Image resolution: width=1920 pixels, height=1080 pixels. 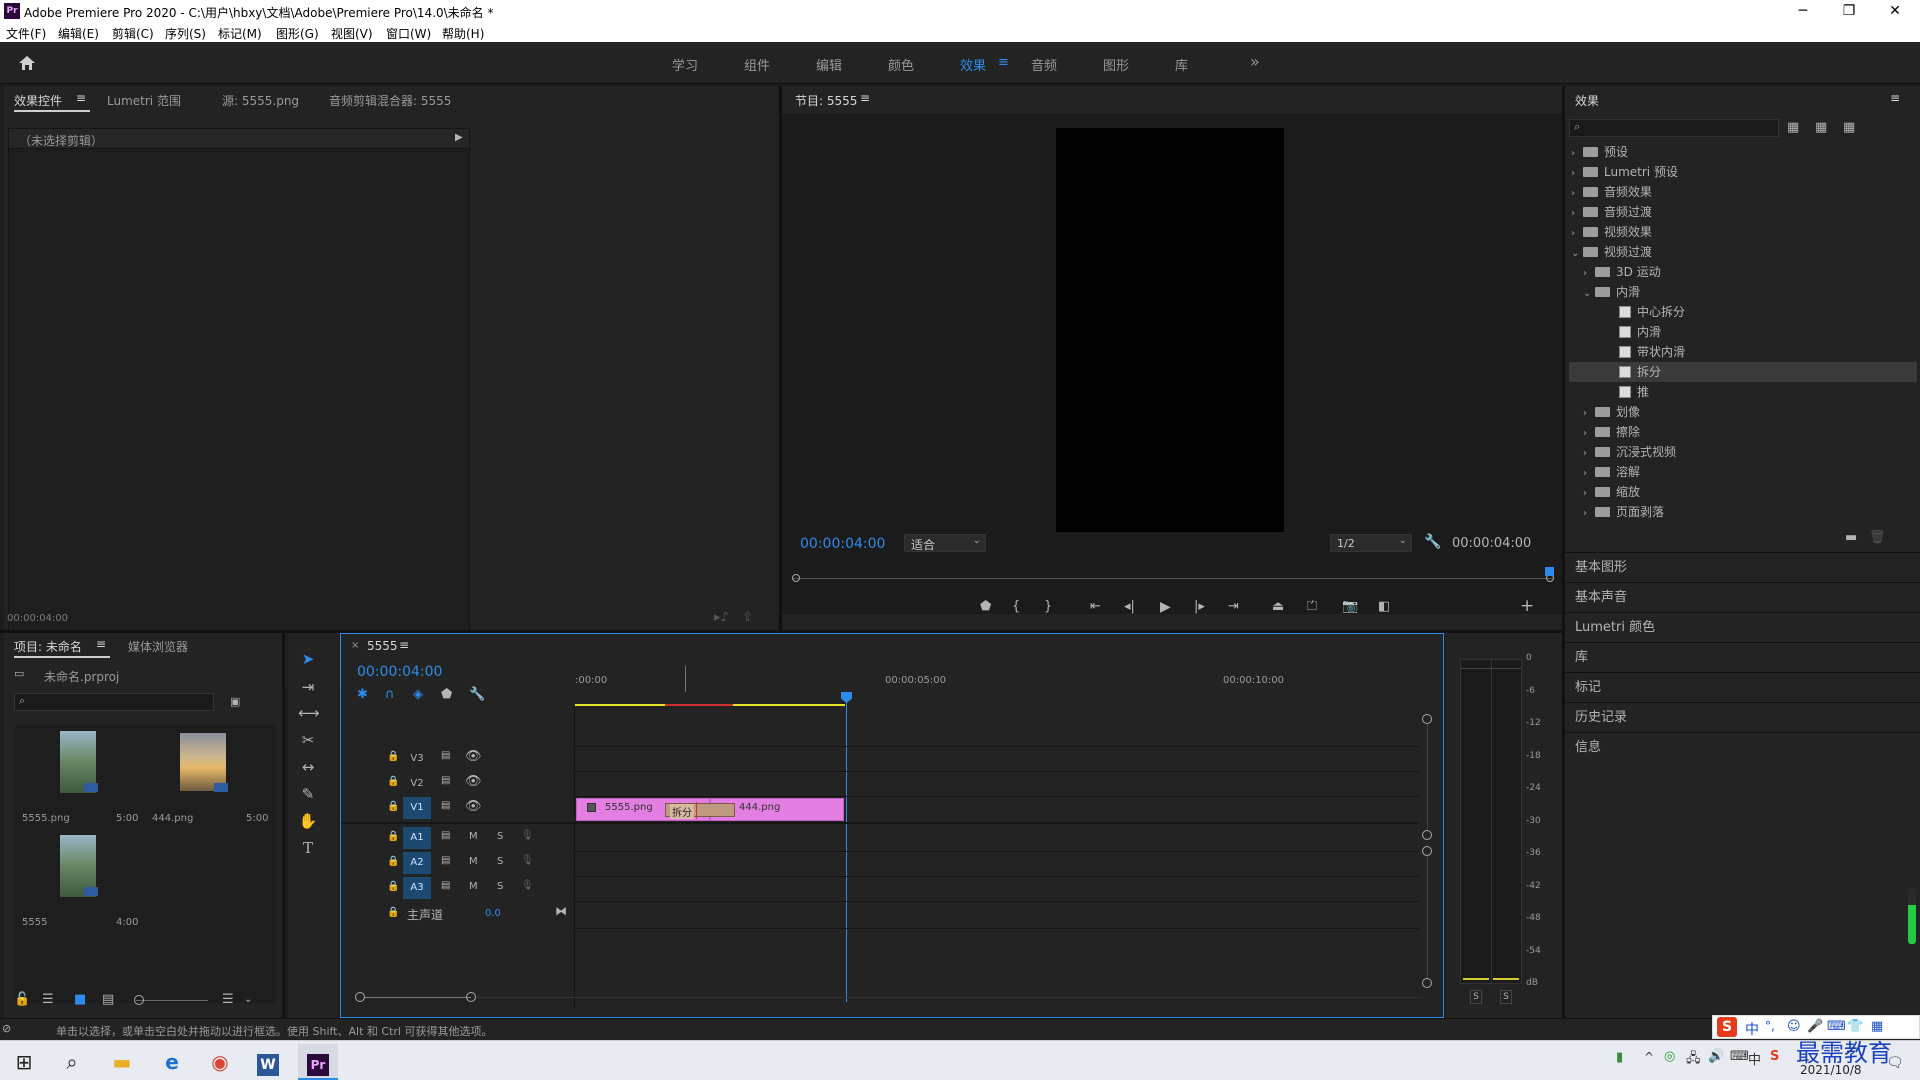 I want to click on track-label: A3, so click(x=417, y=888).